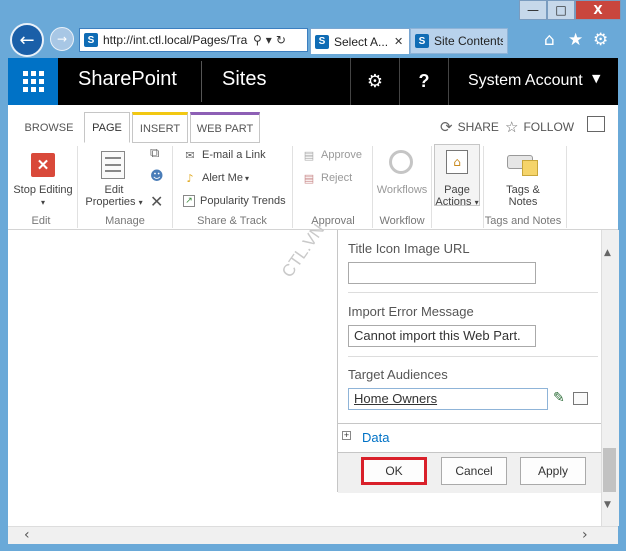 This screenshot has height=551, width=626. I want to click on forward-button: →, so click(62, 39).